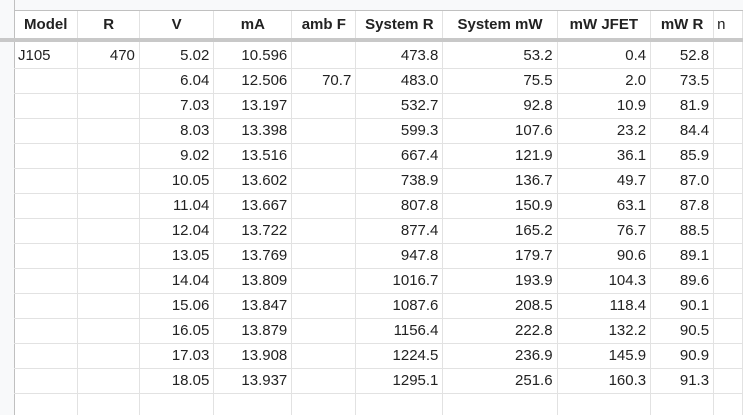  What do you see at coordinates (46, 53) in the screenshot?
I see `table-cell: J105` at bounding box center [46, 53].